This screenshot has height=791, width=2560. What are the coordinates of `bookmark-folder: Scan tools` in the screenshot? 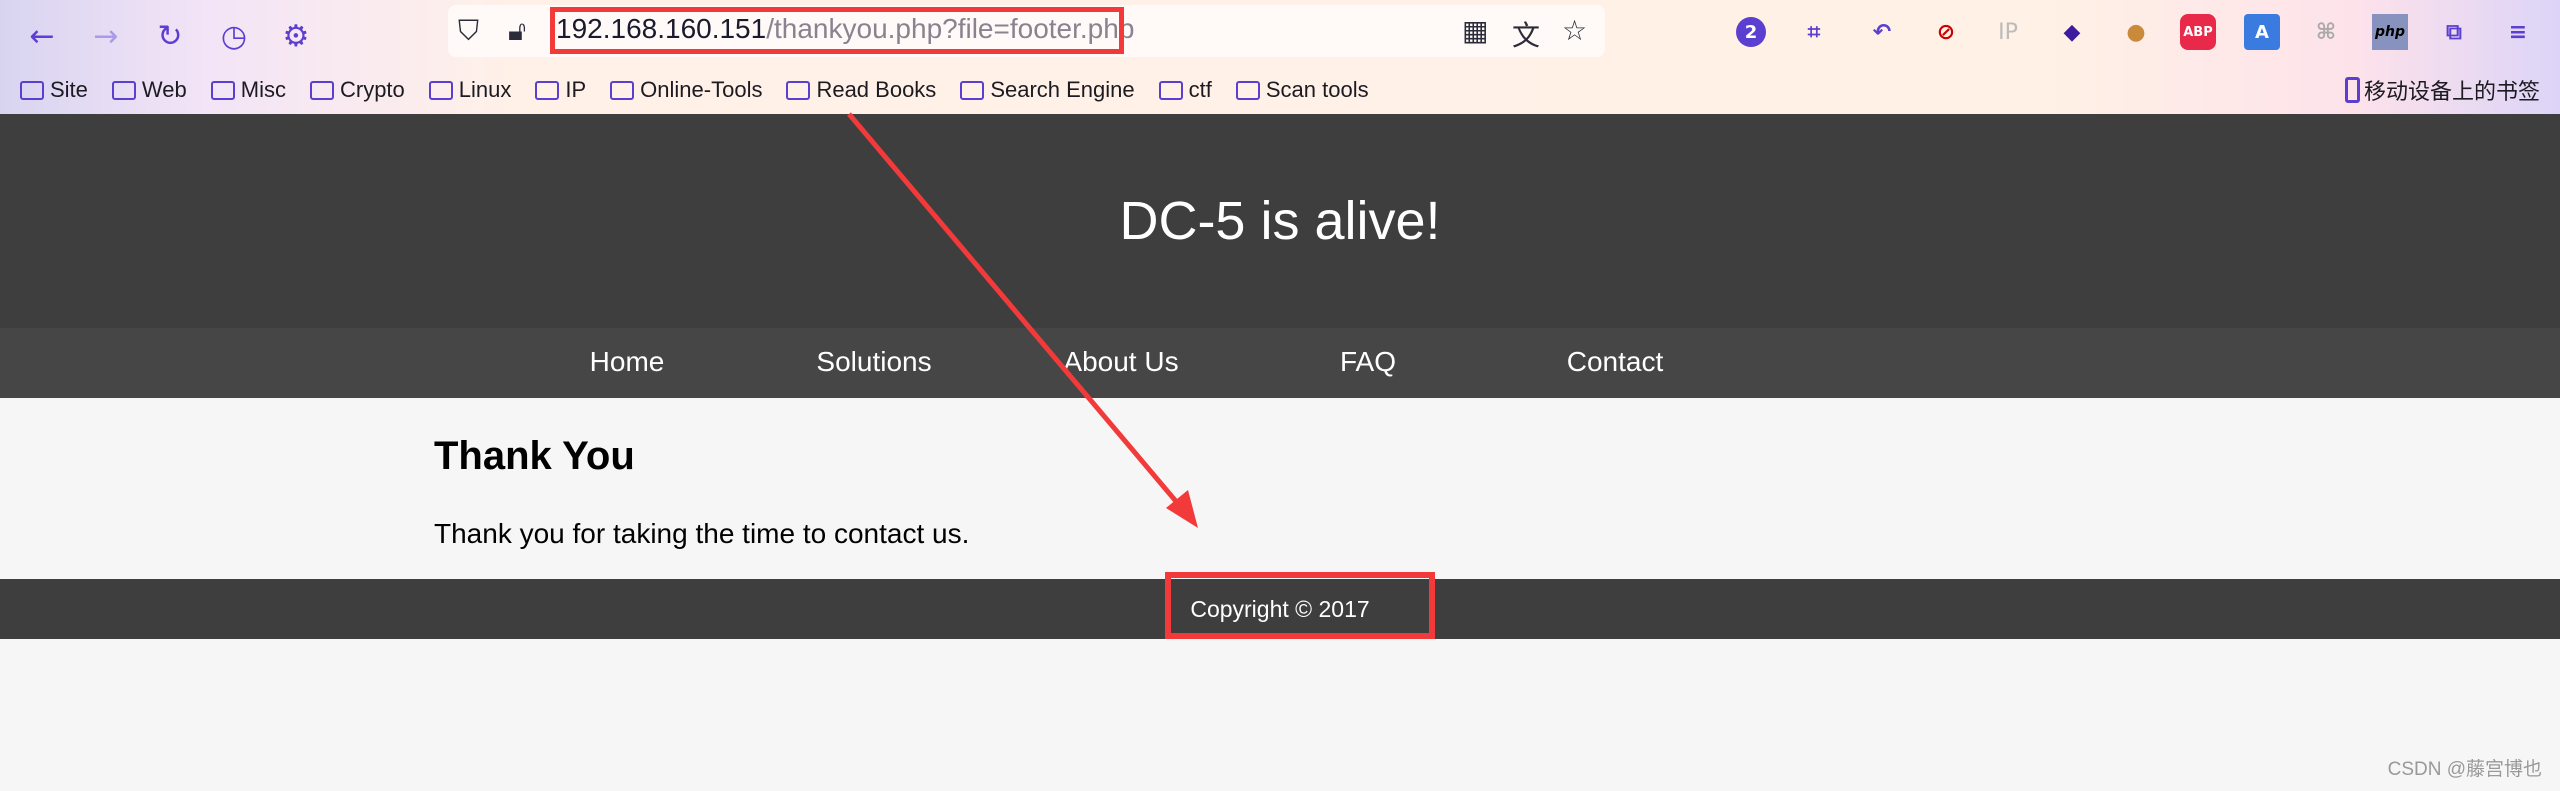 It's located at (1302, 90).